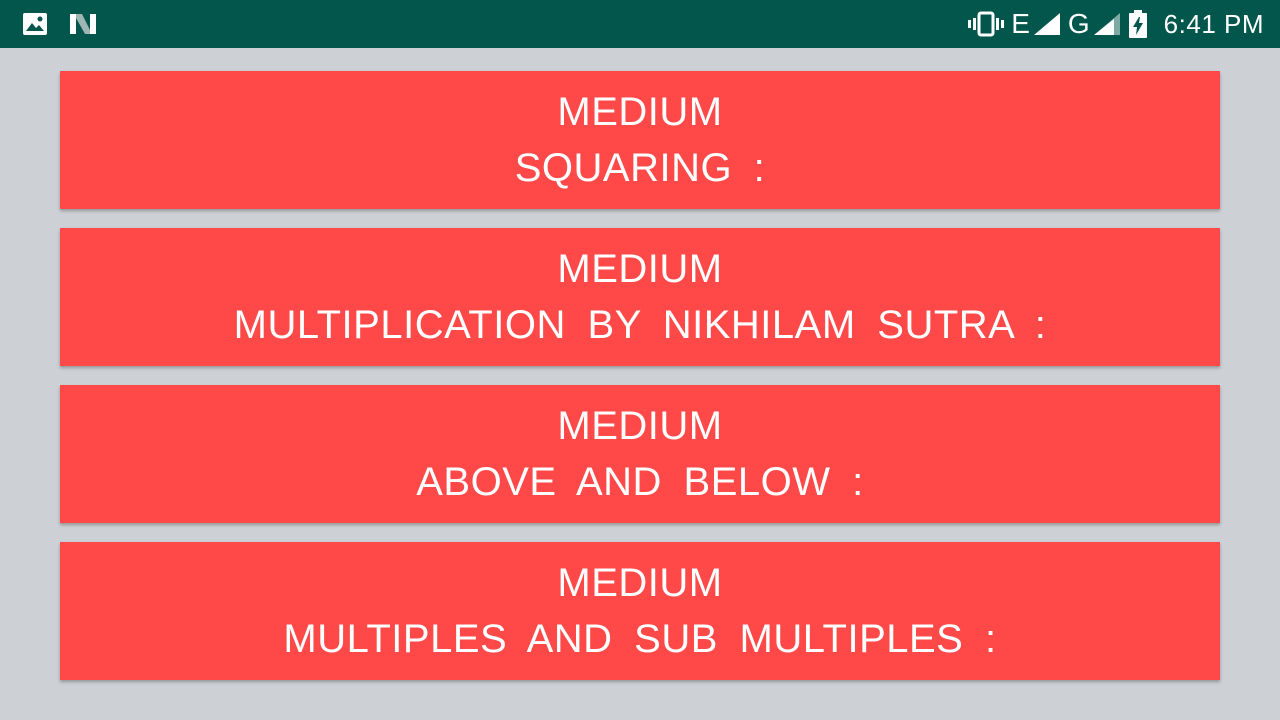  I want to click on image-notification-icon, so click(35, 24).